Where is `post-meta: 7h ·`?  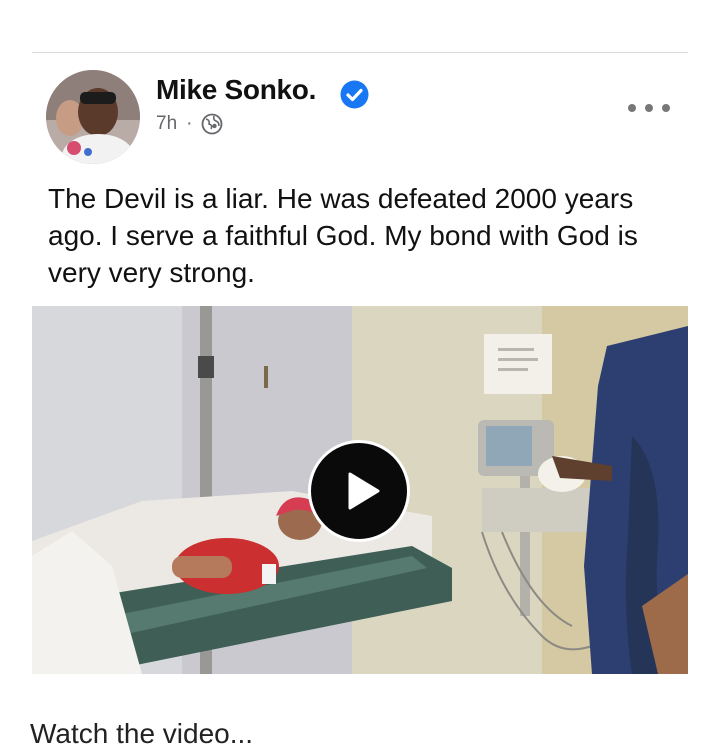 post-meta: 7h · is located at coordinates (189, 124).